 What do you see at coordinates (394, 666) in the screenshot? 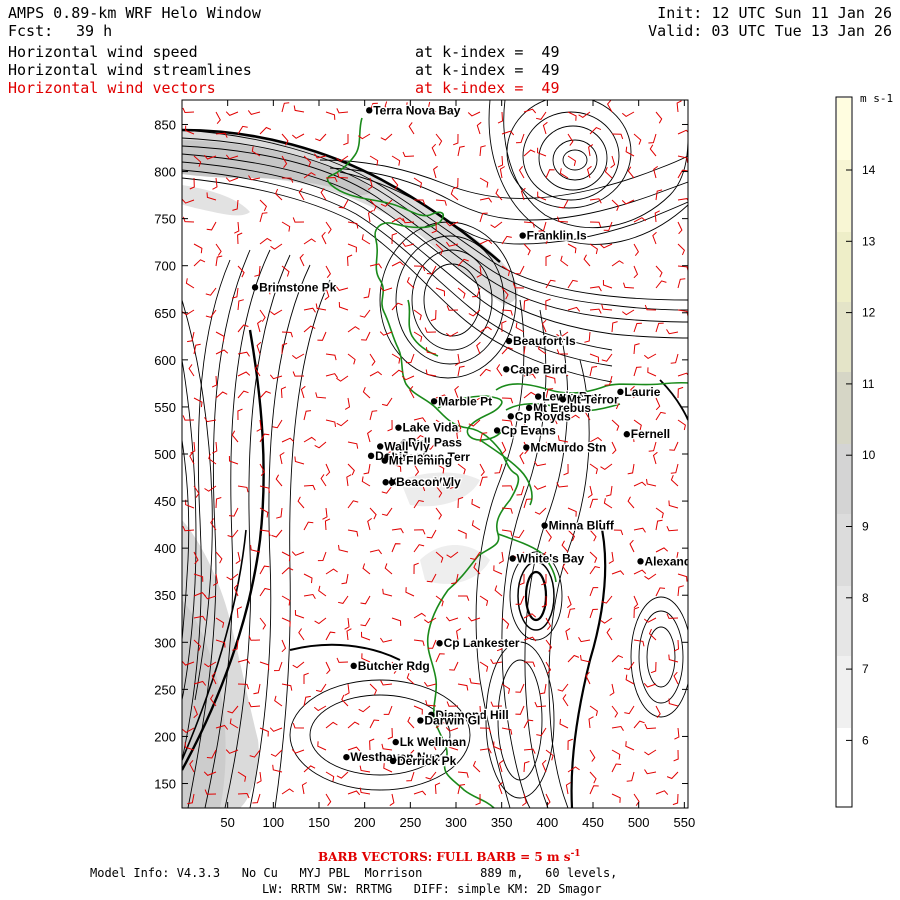
I see `place-label: Butcher Rdg` at bounding box center [394, 666].